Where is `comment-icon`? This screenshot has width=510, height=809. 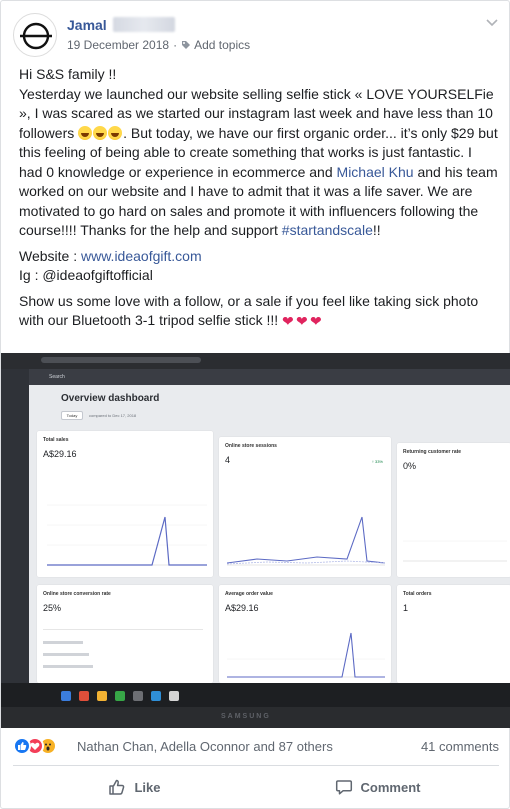 comment-icon is located at coordinates (343, 787).